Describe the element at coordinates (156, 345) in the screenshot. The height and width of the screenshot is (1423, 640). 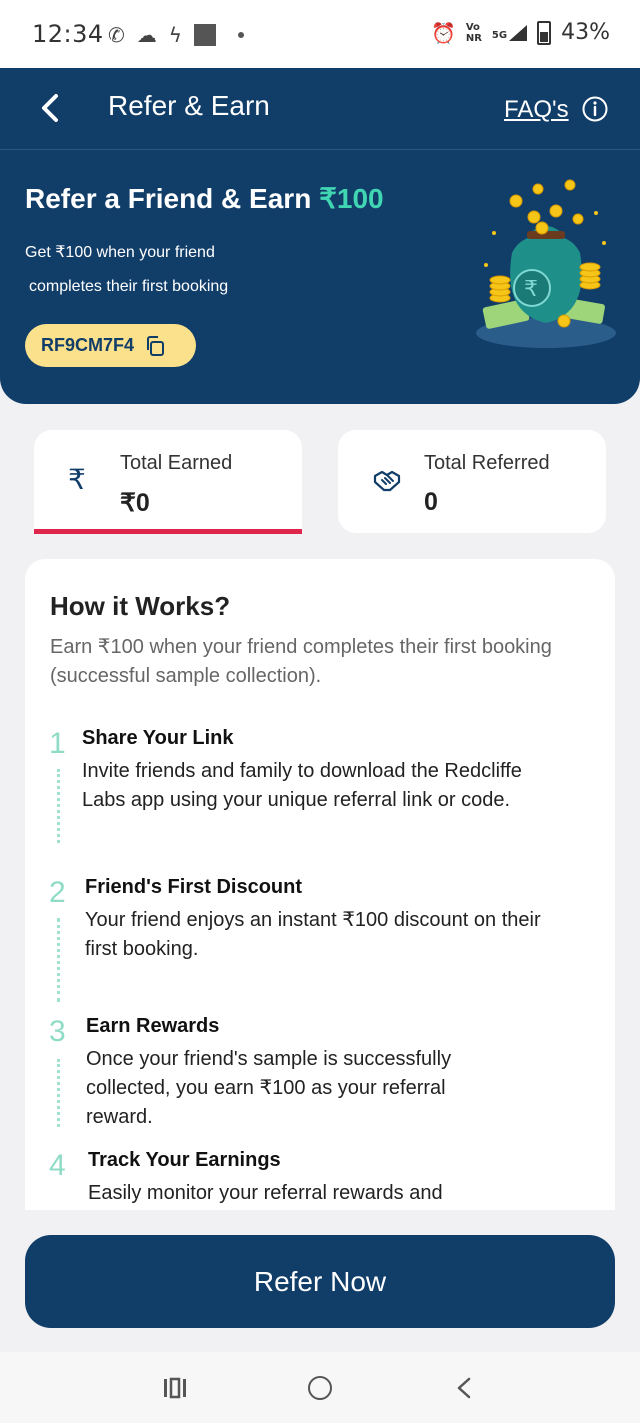
I see `copy-icon` at that location.